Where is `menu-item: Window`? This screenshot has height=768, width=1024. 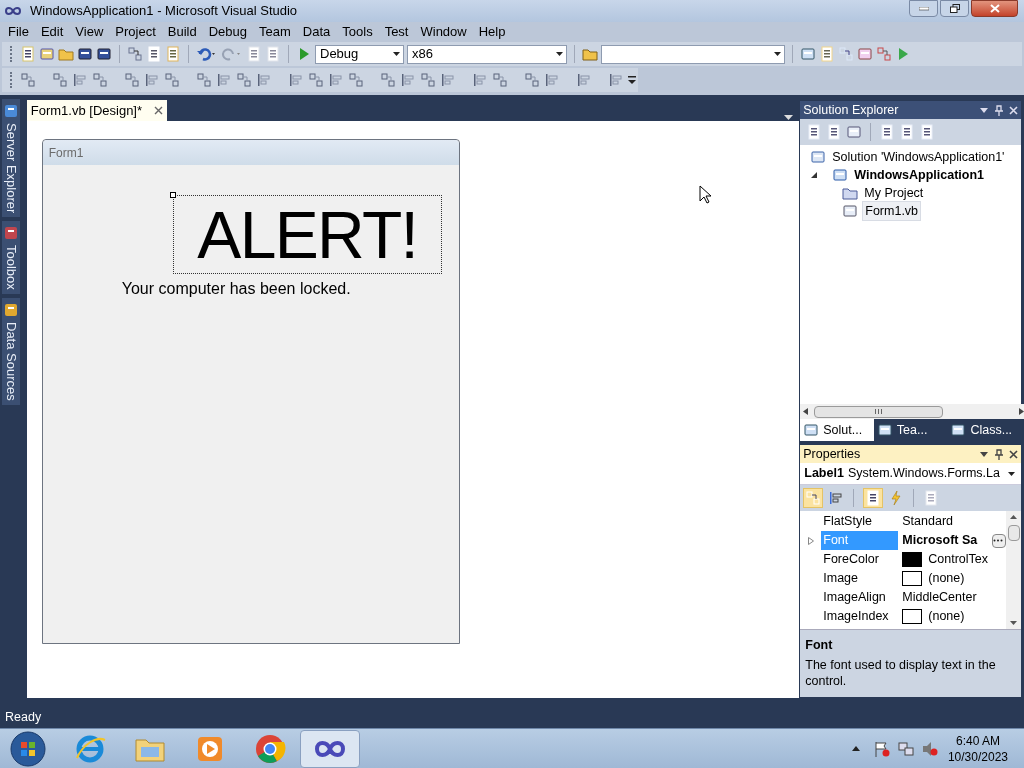
menu-item: Window is located at coordinates (443, 32).